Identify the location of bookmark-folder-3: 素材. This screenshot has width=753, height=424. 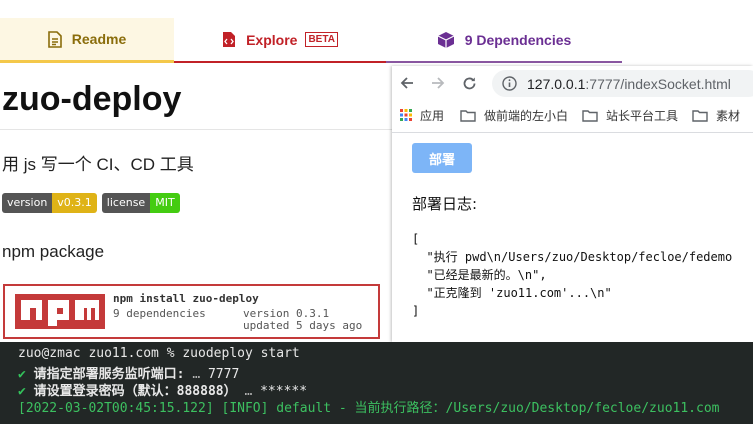
(716, 115).